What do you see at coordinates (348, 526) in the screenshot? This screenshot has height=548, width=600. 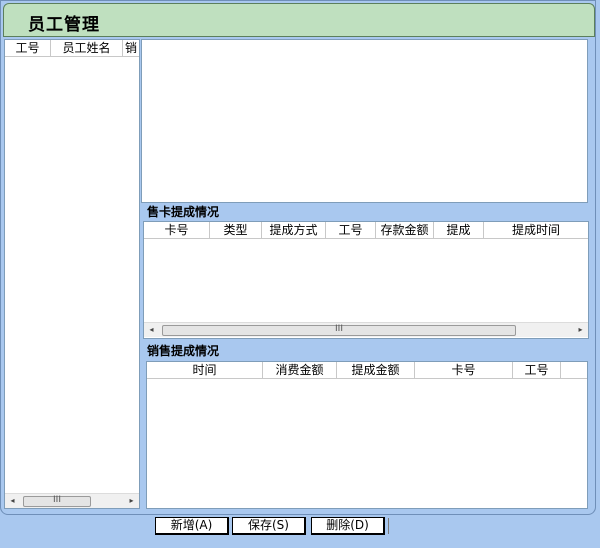 I see `delete-button: 删除(D)` at bounding box center [348, 526].